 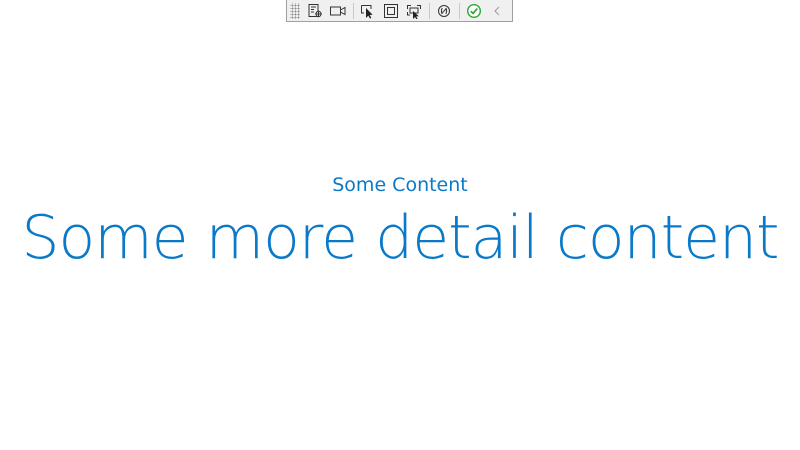 I want to click on collapse-toolbar-button, so click(x=497, y=11).